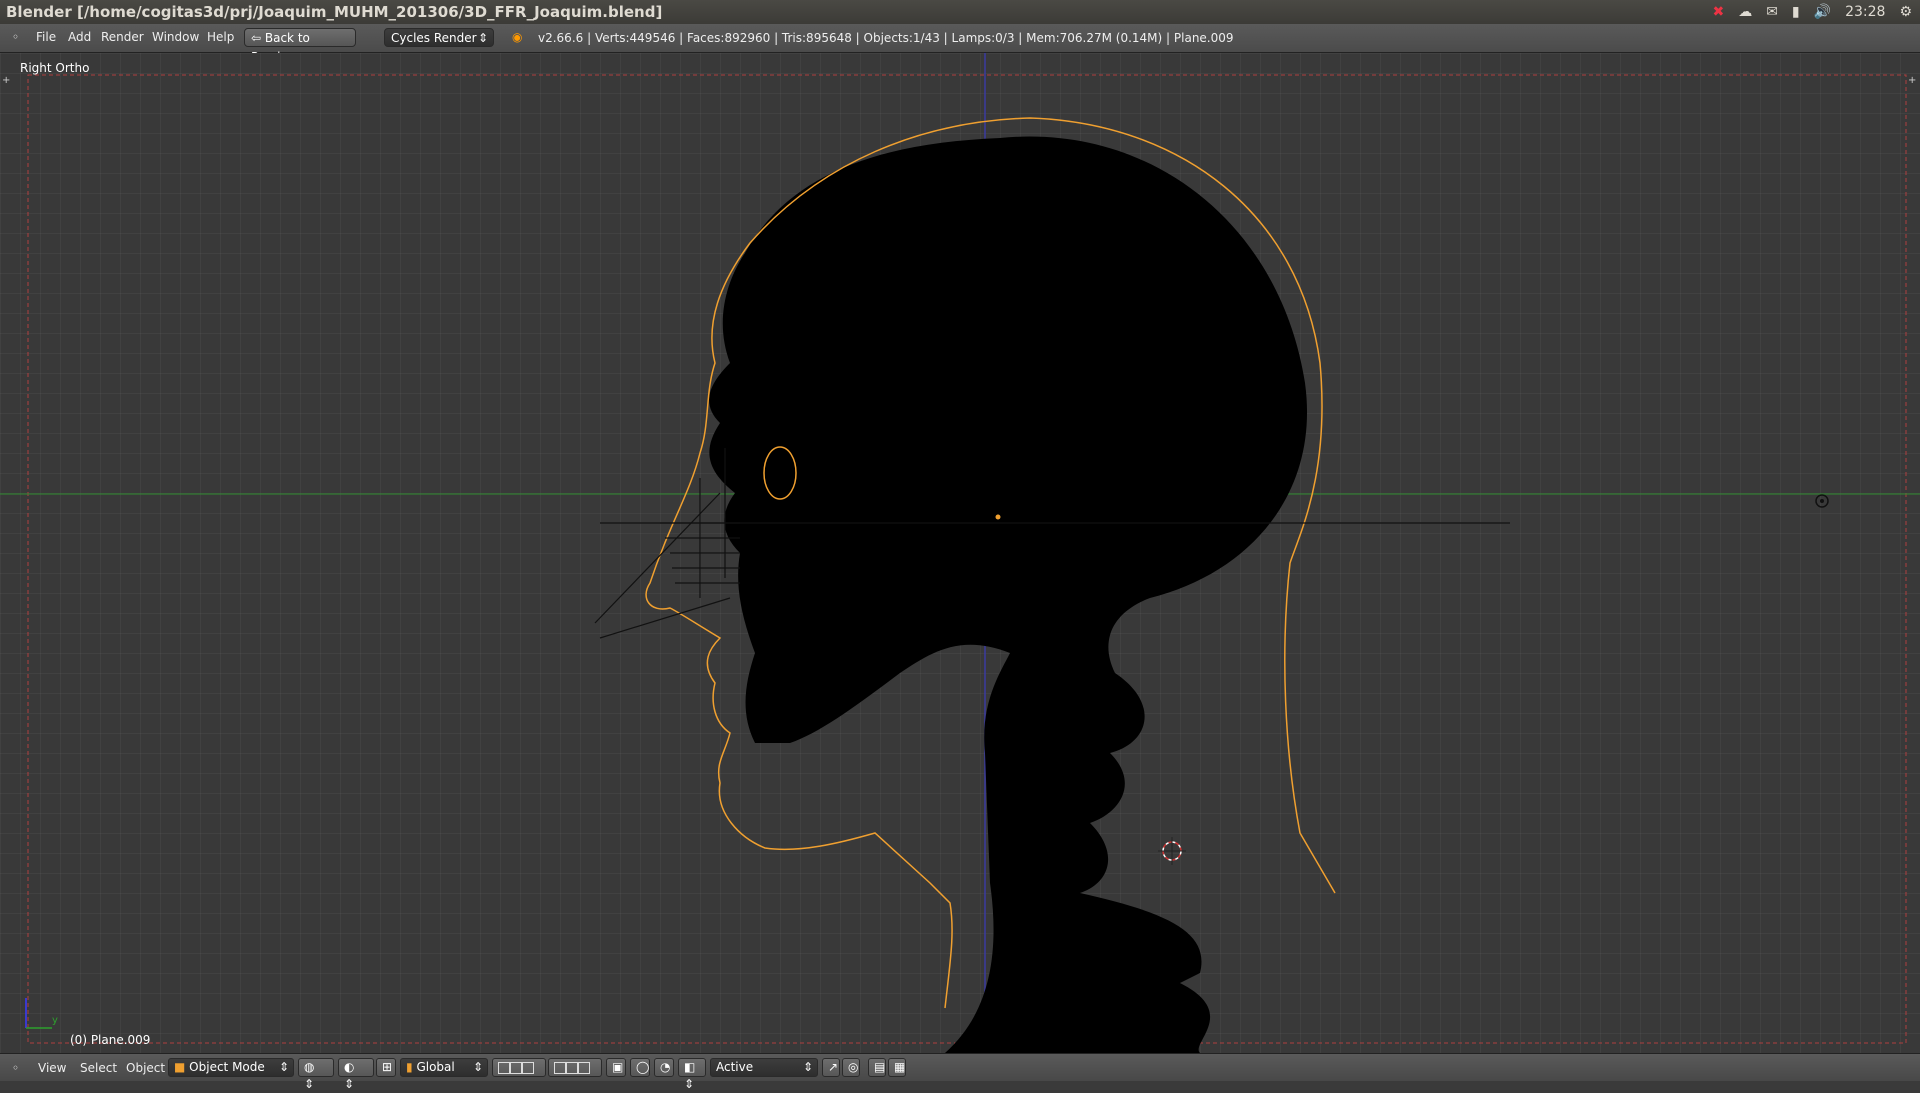  I want to click on render-animation-icon: ▦, so click(897, 1067).